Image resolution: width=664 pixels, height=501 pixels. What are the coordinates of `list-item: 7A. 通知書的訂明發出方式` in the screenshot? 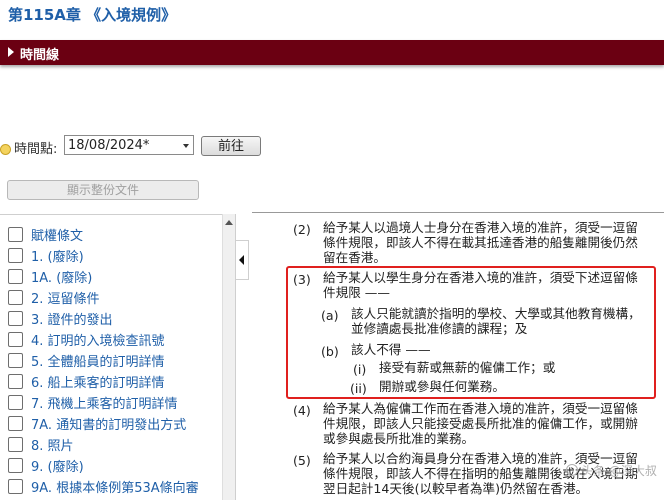 It's located at (97, 424).